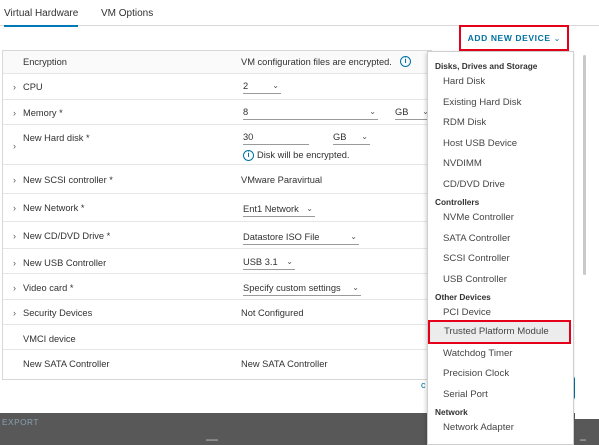 The width and height of the screenshot is (599, 445). What do you see at coordinates (68, 180) in the screenshot?
I see `scsi-label: New SCSI controller *` at bounding box center [68, 180].